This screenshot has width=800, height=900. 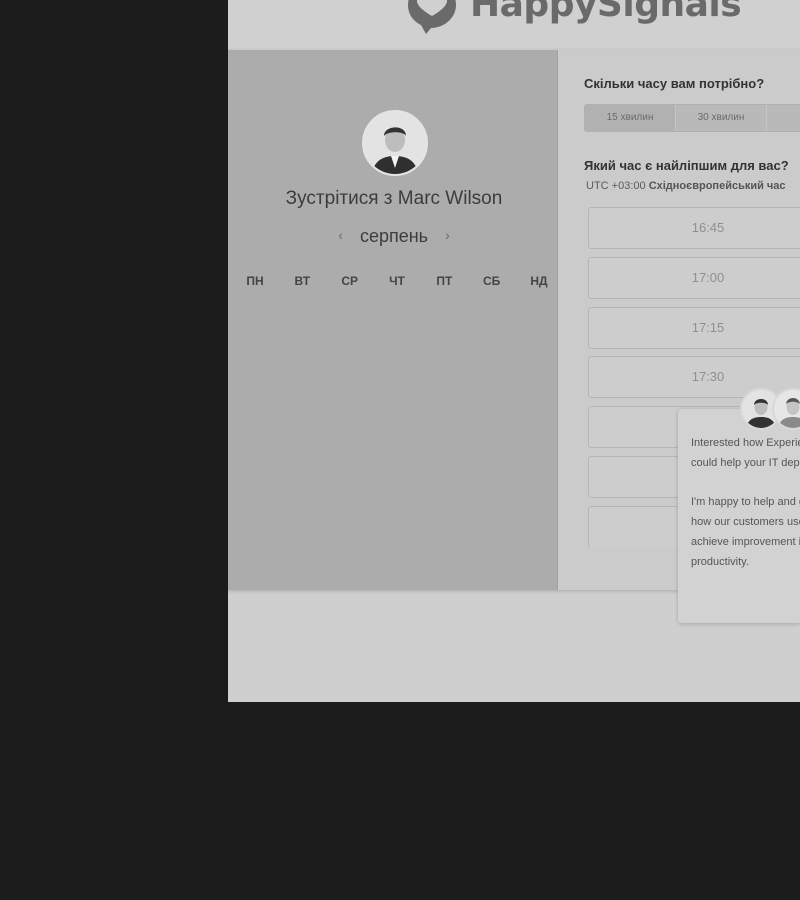 What do you see at coordinates (539, 281) in the screenshot?
I see `weekday-label: НД` at bounding box center [539, 281].